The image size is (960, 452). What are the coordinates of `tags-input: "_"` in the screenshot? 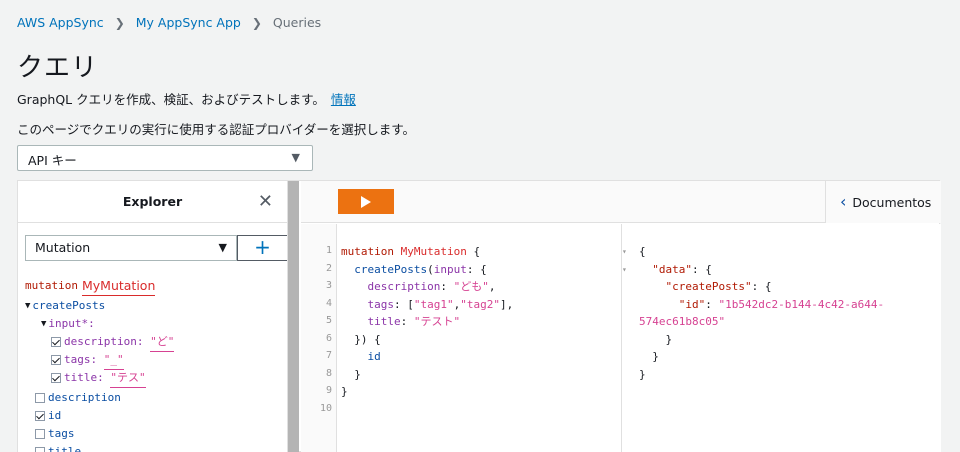 It's located at (113, 360).